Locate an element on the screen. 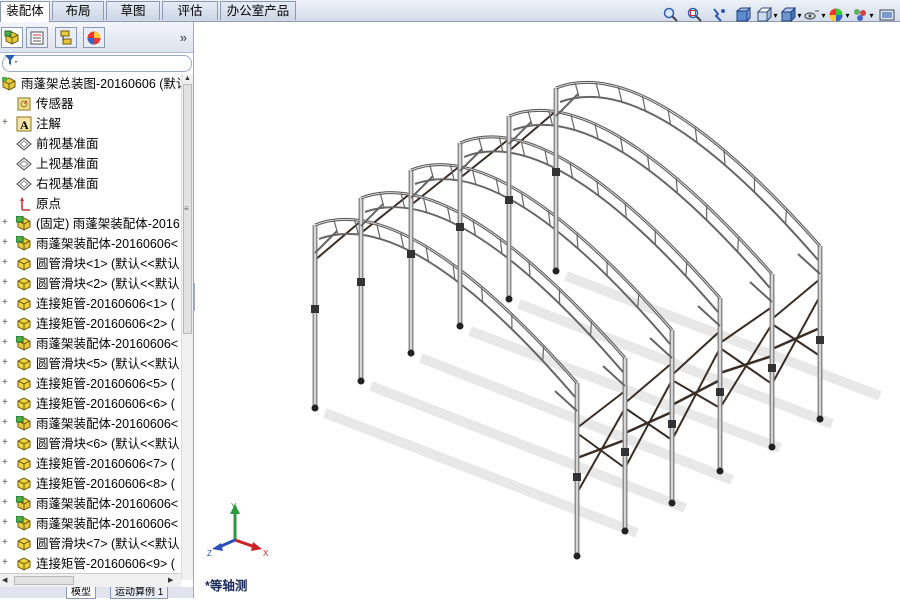 This screenshot has height=601, width=900. tree-item: +连接矩管-20160606<1> ( is located at coordinates (90, 304).